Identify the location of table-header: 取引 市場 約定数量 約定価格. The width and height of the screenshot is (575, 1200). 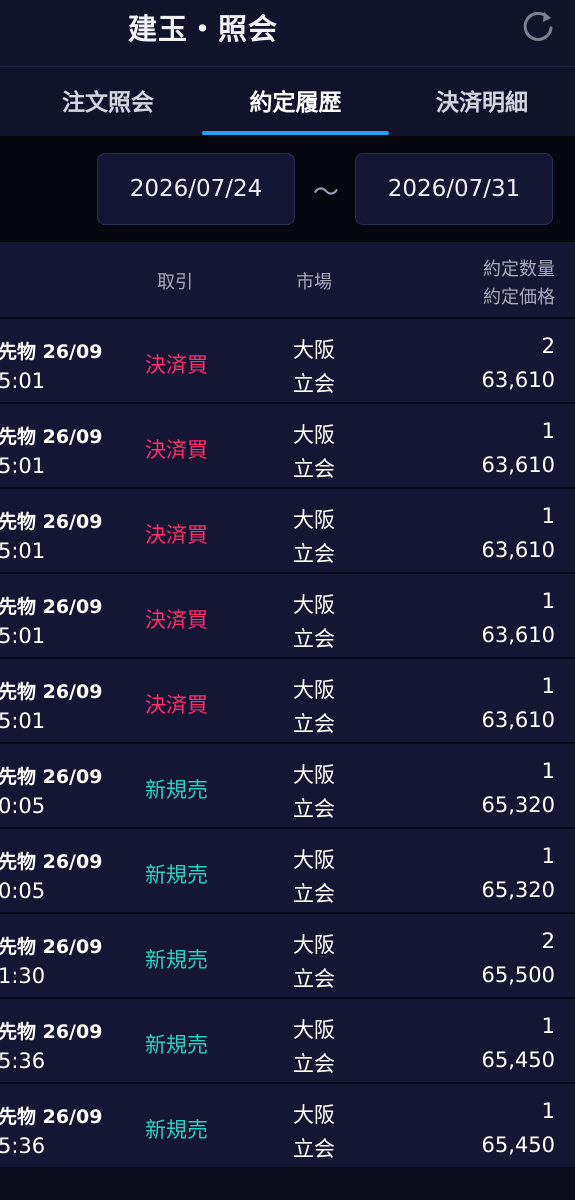
(287, 279).